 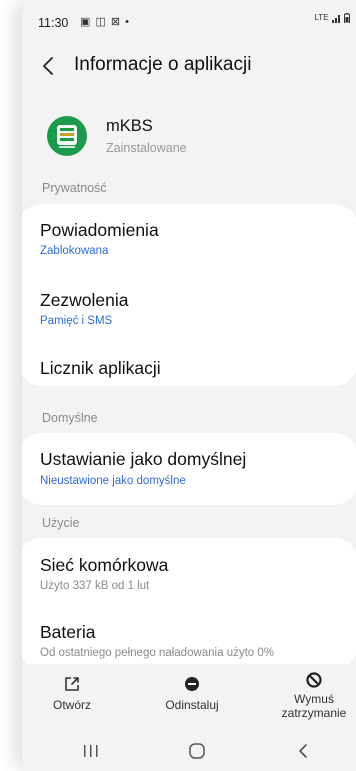 What do you see at coordinates (113, 481) in the screenshot?
I see `set-default-status: Nieustawione jako domyślne` at bounding box center [113, 481].